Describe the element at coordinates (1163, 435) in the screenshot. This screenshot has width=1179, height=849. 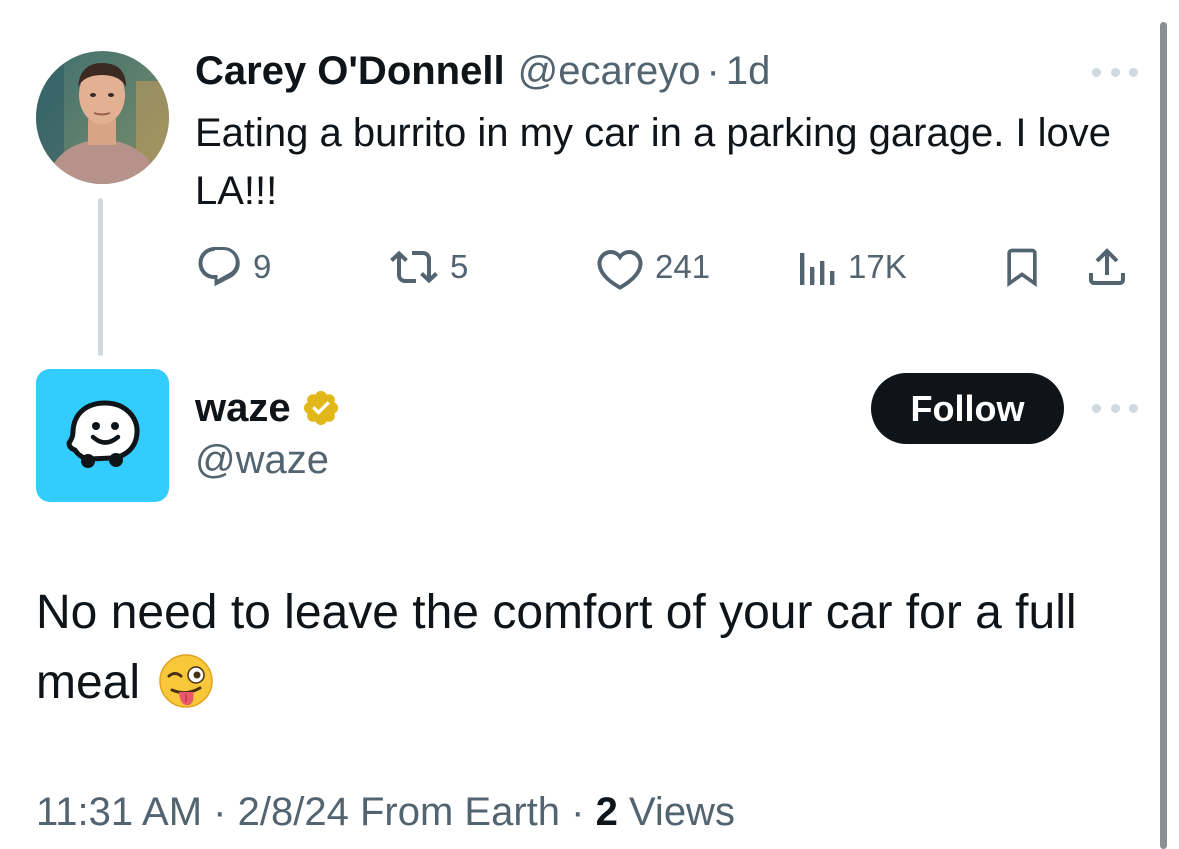
I see `scrollbar` at that location.